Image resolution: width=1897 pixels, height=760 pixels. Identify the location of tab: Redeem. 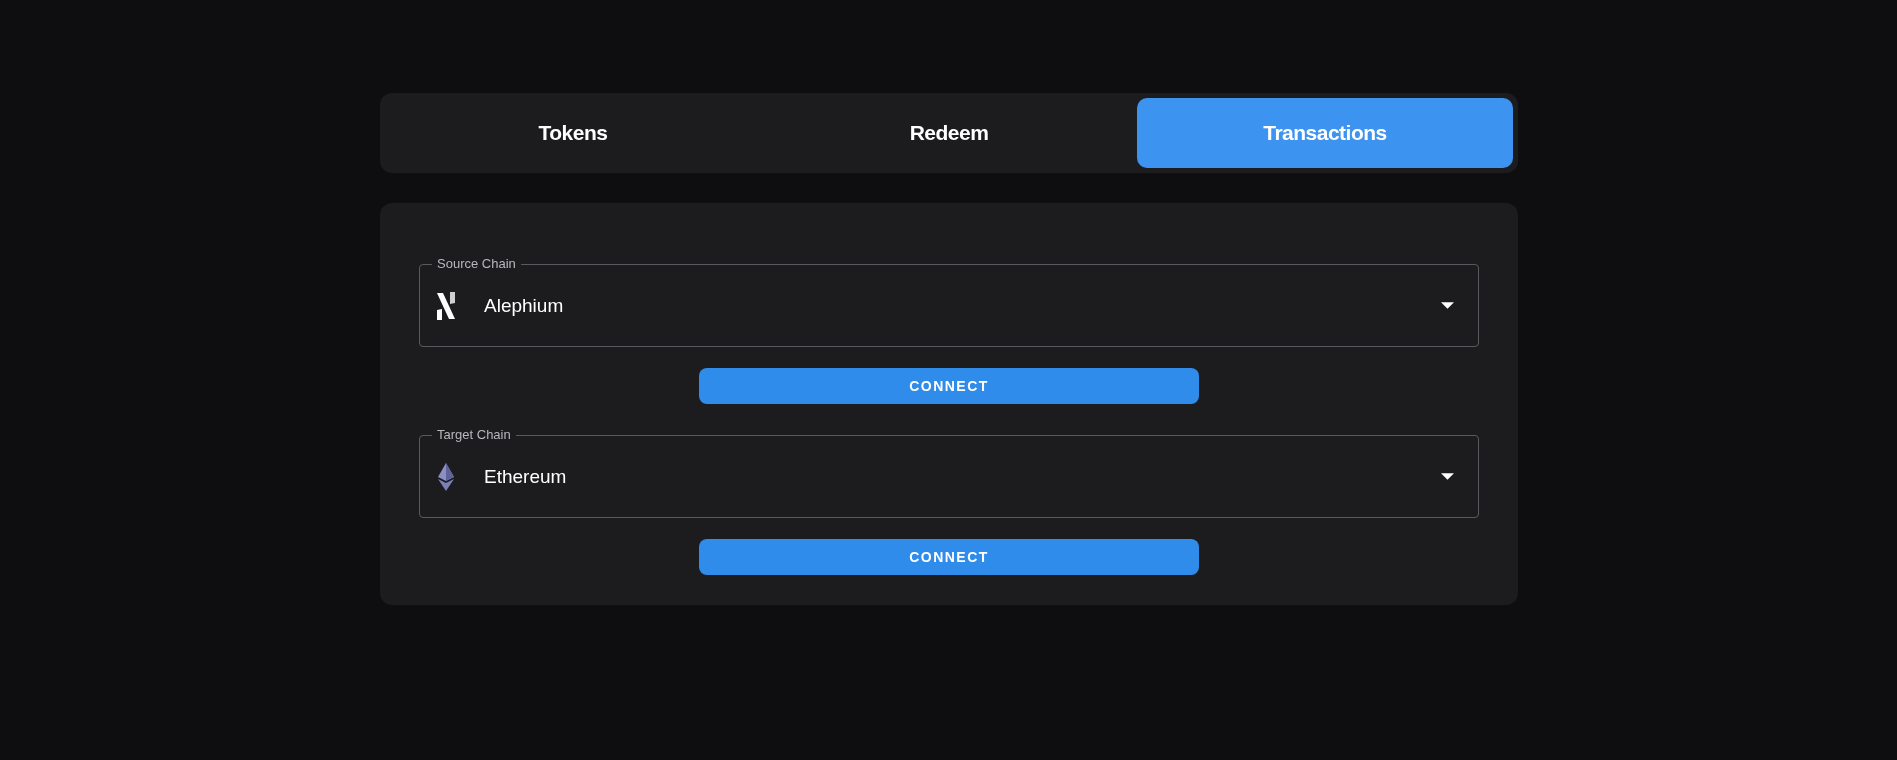
(949, 133).